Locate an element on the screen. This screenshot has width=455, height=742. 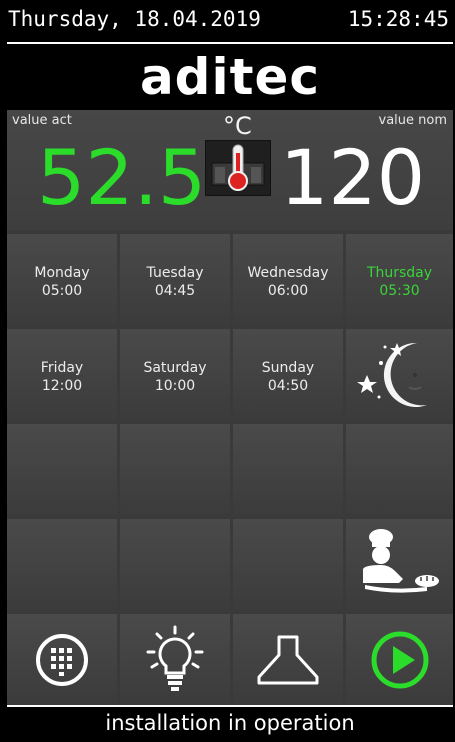
brand-logo: aditec is located at coordinates (230, 77).